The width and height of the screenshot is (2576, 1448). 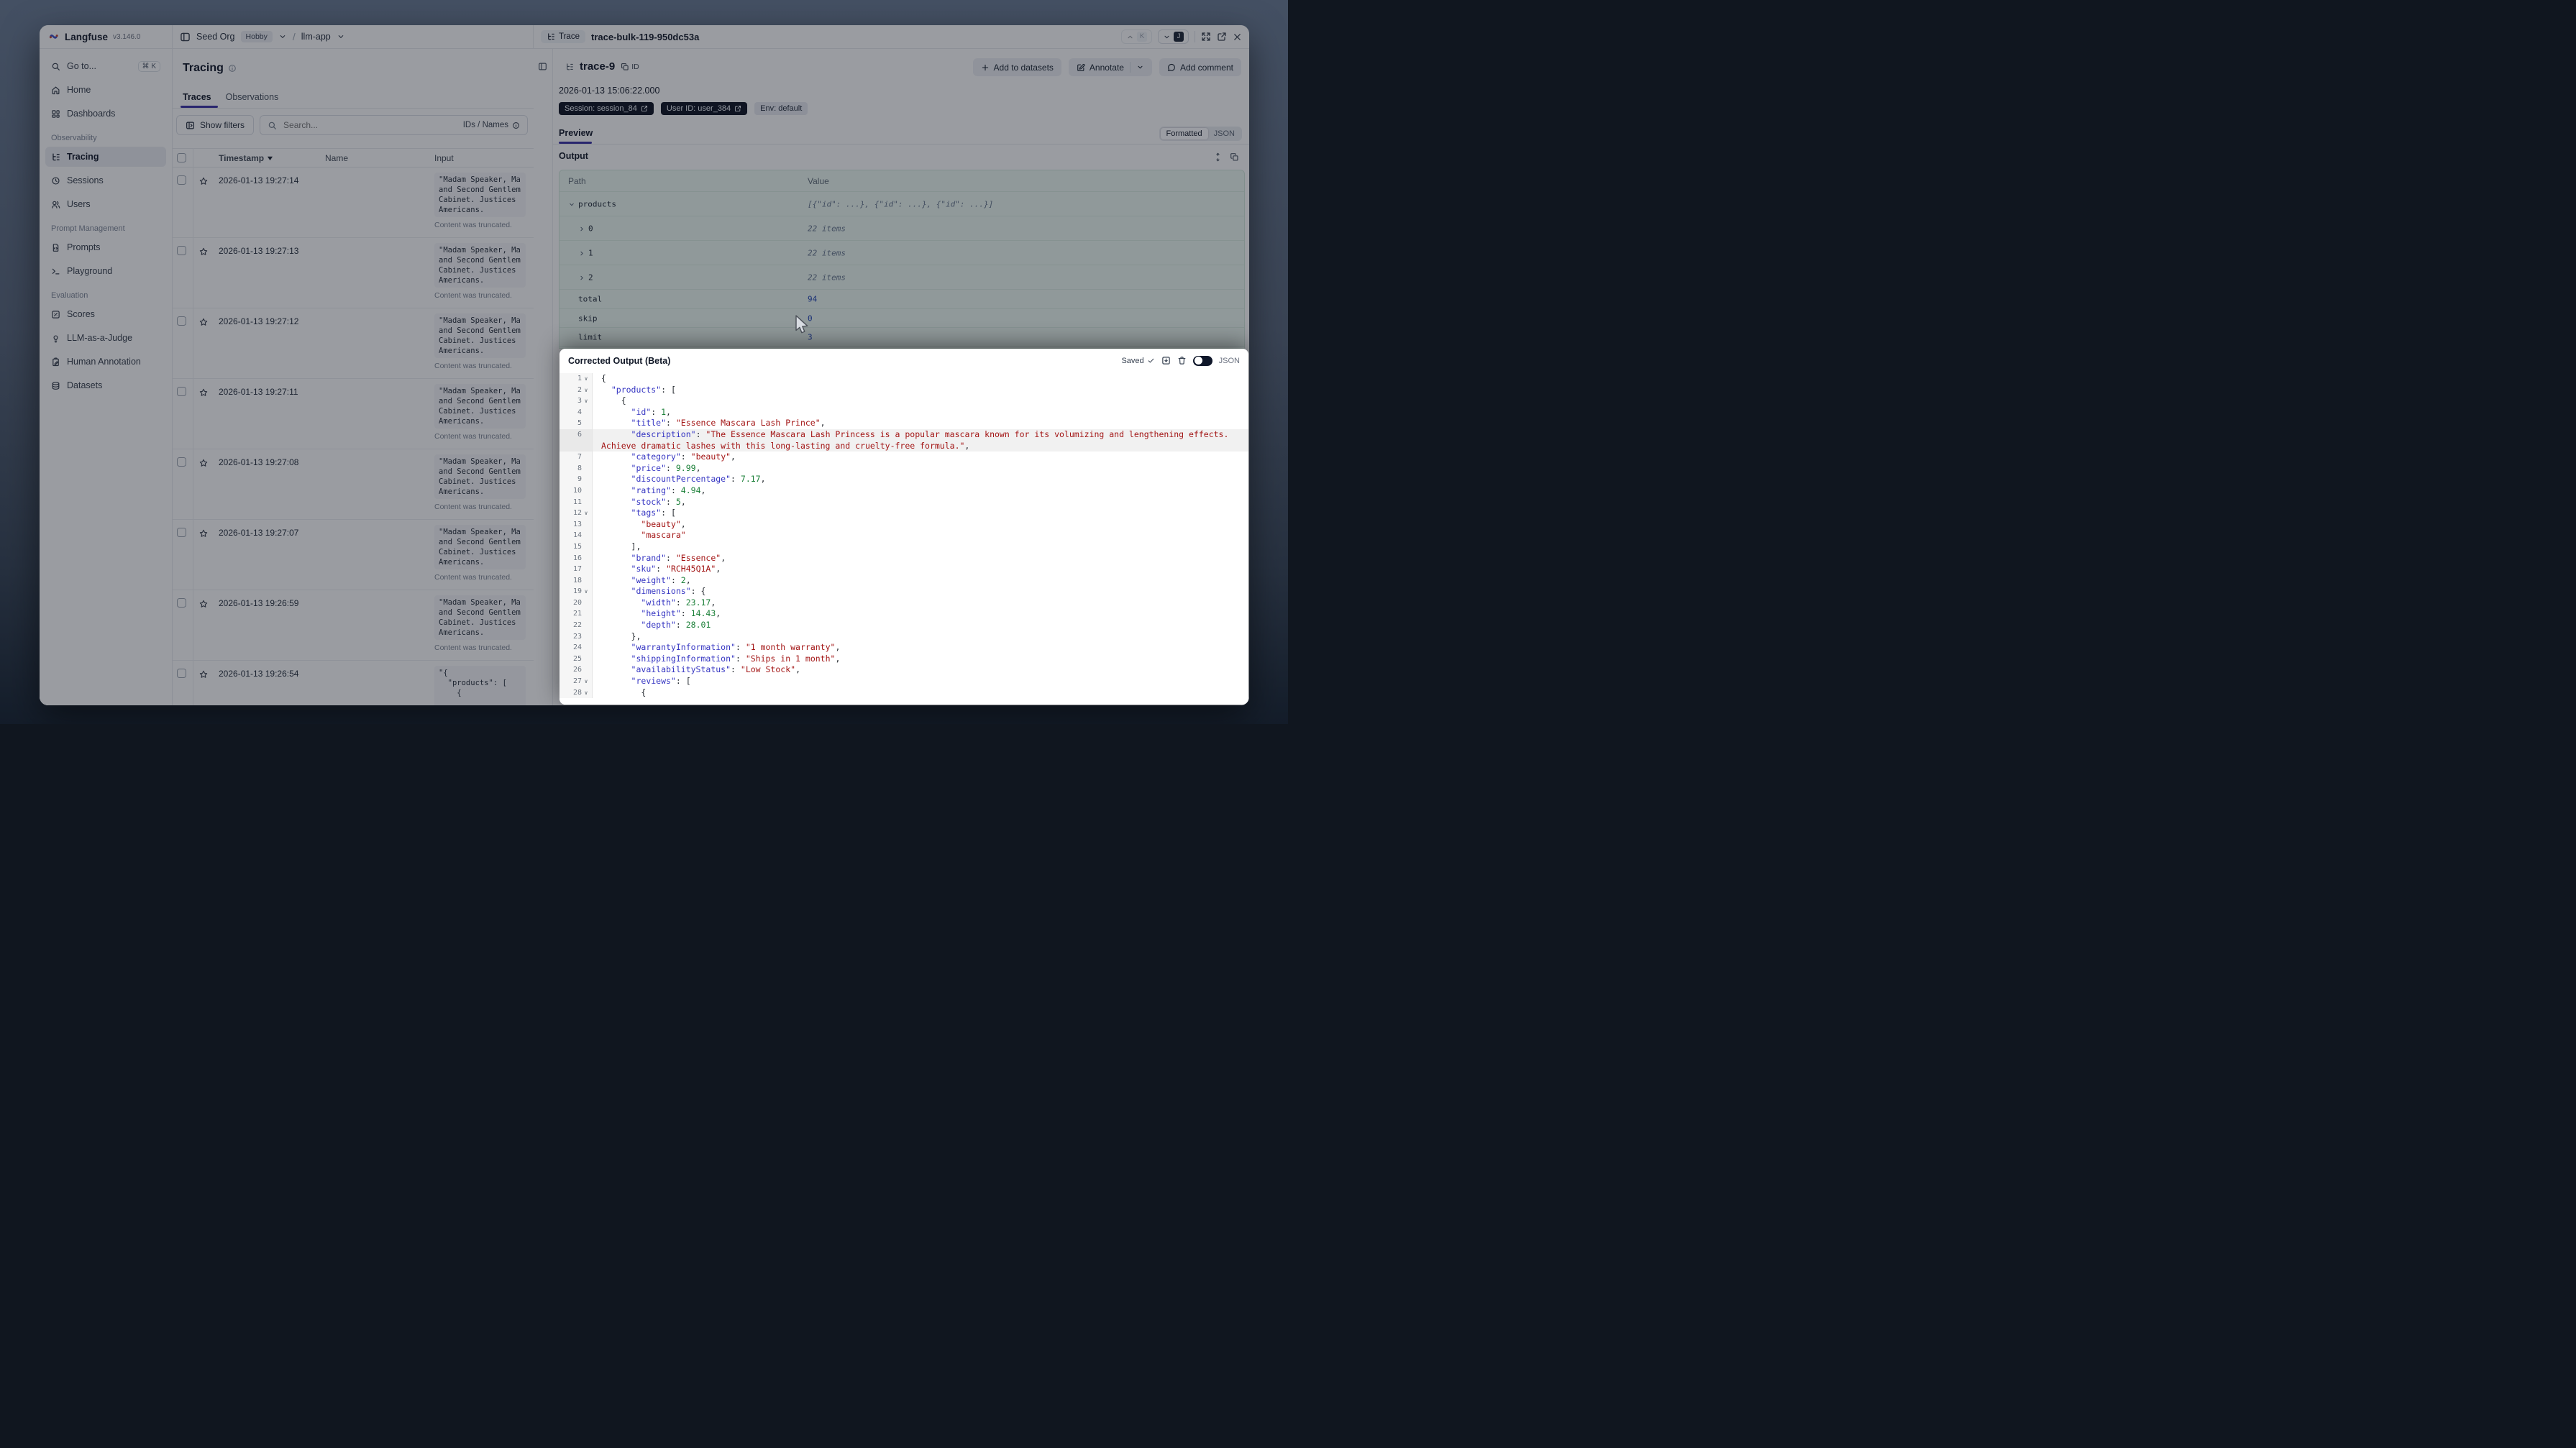 What do you see at coordinates (903, 468) in the screenshot?
I see `code-line-8: 8 "price": 9.99,` at bounding box center [903, 468].